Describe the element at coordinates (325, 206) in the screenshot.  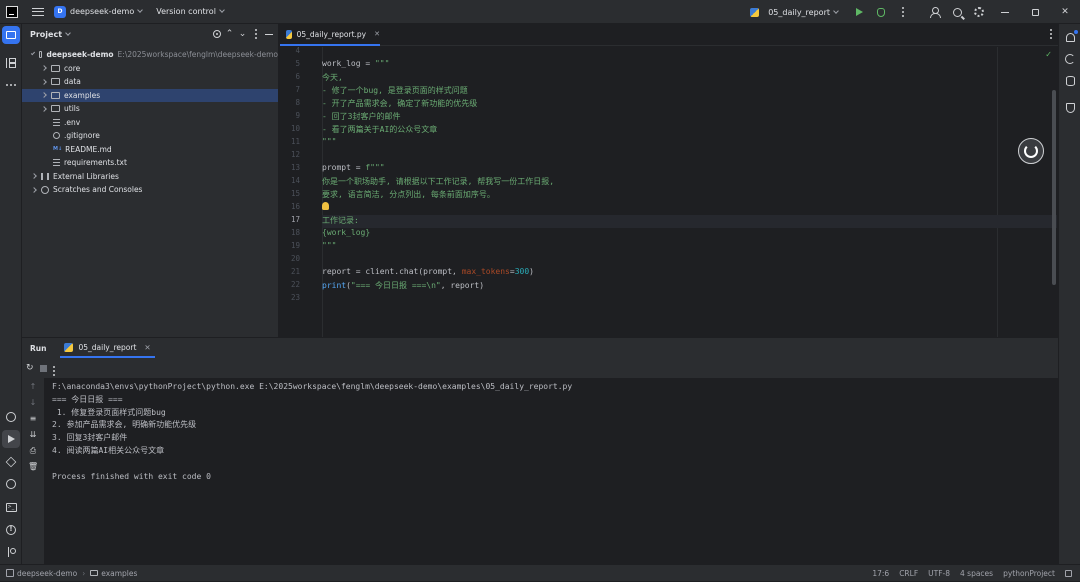
I see `intention-bulb-icon` at that location.